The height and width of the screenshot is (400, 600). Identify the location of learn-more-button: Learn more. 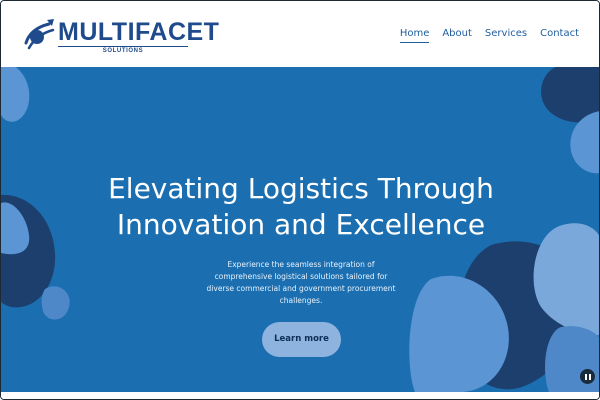
(301, 339).